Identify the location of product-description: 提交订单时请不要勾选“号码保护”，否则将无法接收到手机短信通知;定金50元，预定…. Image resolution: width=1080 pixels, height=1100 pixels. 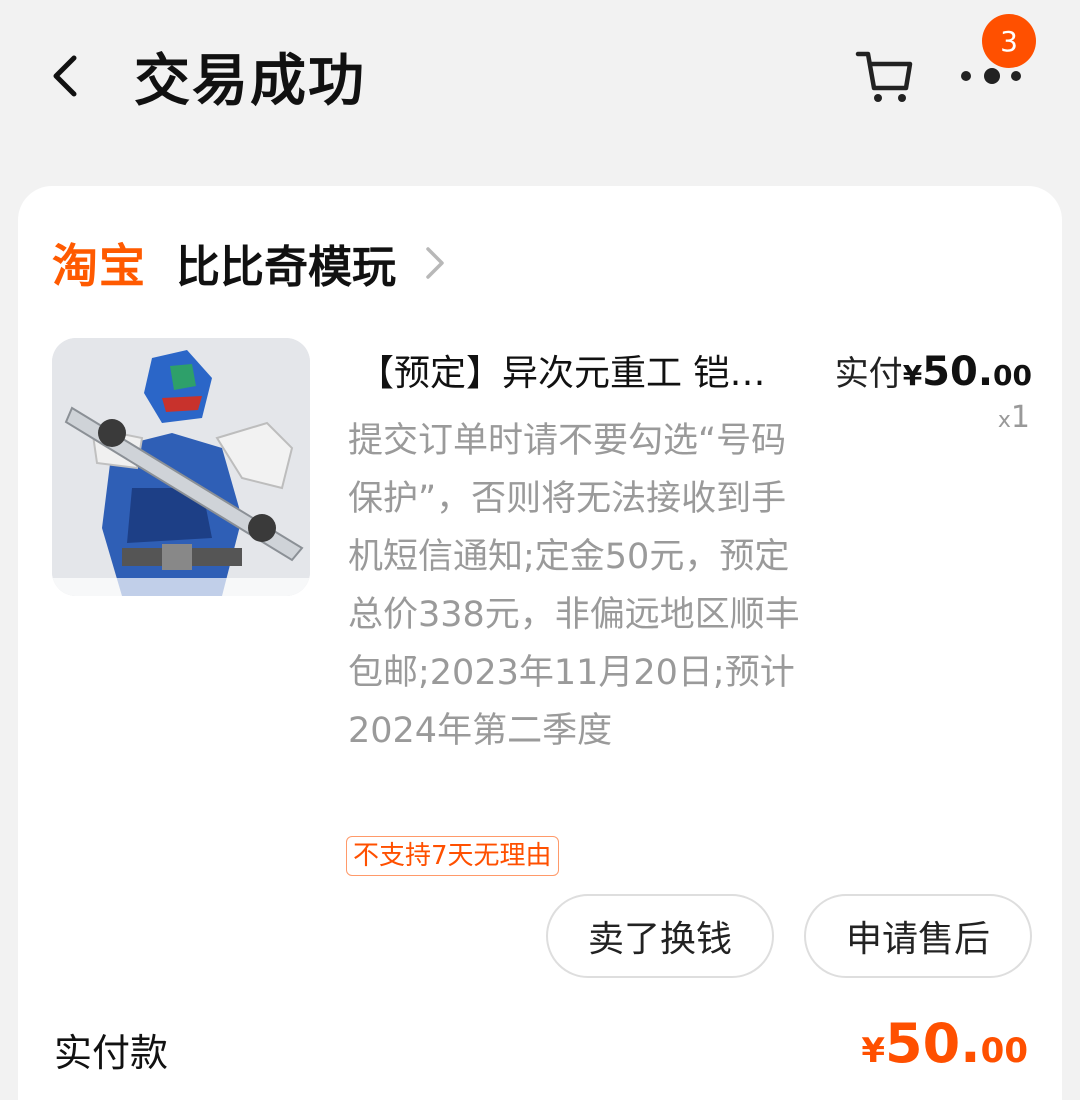
(574, 586).